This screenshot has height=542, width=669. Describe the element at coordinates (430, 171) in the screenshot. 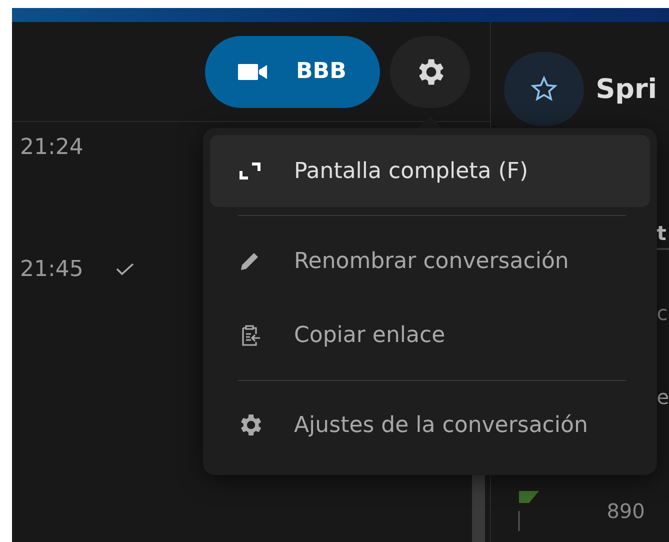

I see `menu-item: Pantalla completa (F)` at that location.